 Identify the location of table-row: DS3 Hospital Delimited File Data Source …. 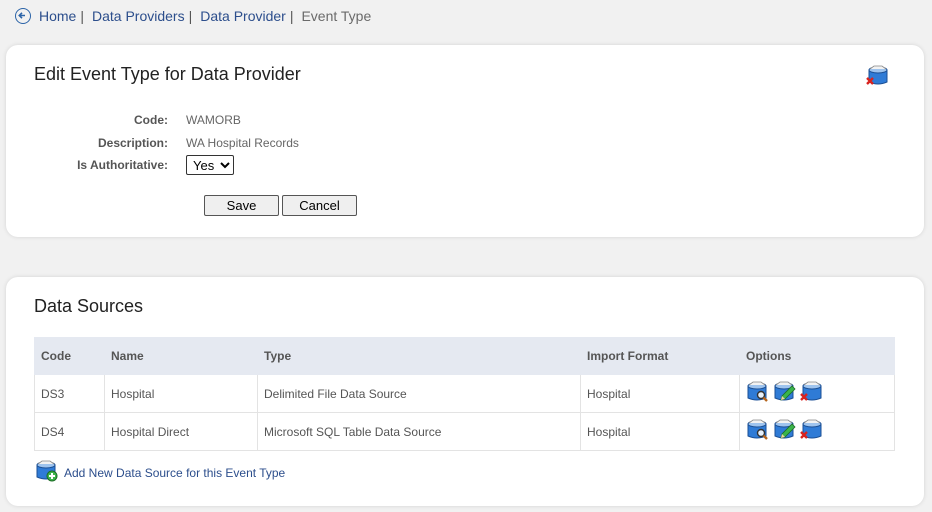
(464, 393).